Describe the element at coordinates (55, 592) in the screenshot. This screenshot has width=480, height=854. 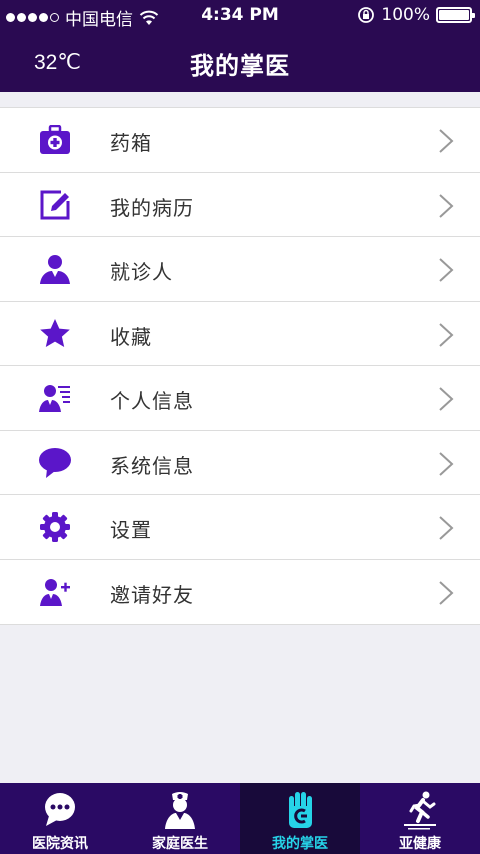
I see `add-friend-icon` at that location.